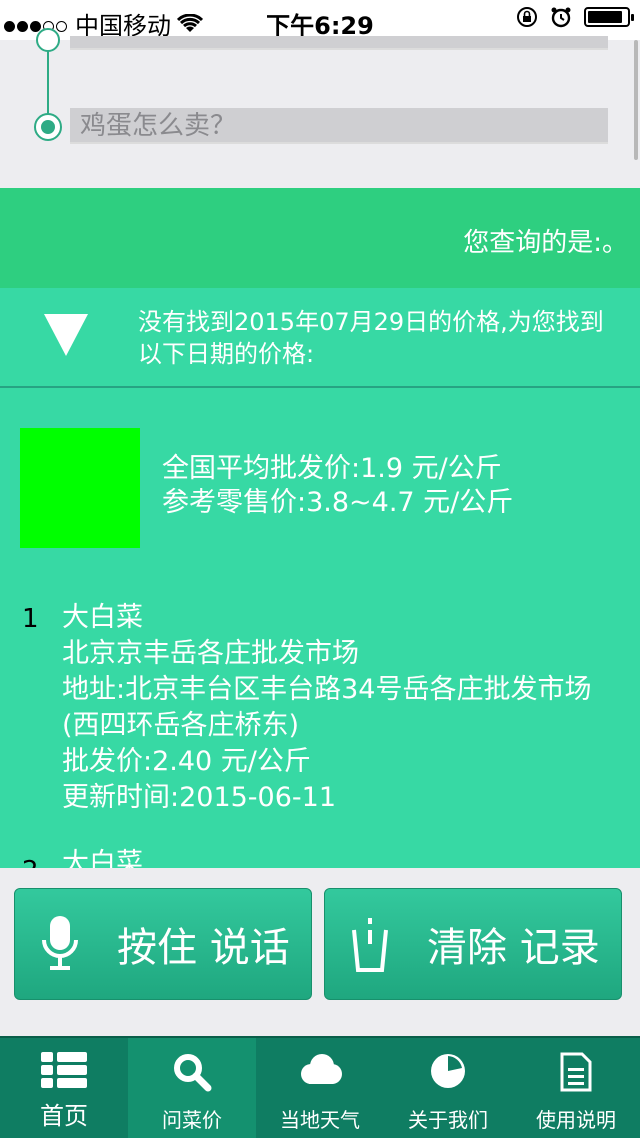  Describe the element at coordinates (576, 1120) in the screenshot. I see `tab-label: 使用说明` at that location.